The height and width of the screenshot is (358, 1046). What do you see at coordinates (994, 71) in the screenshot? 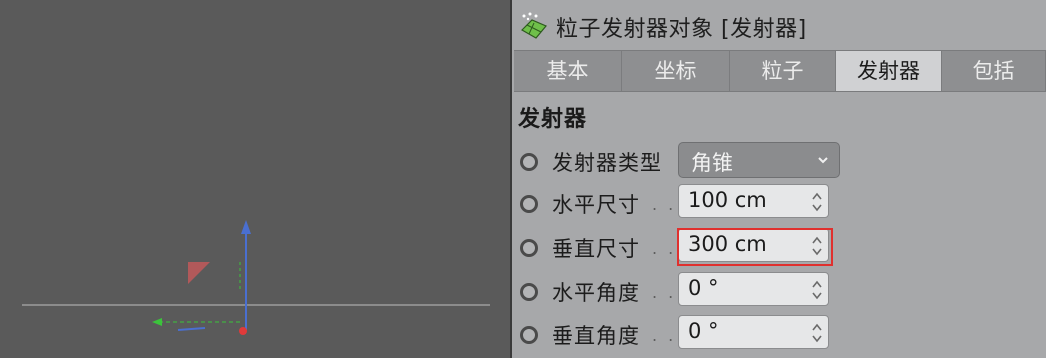
I see `tab-include: 包括` at bounding box center [994, 71].